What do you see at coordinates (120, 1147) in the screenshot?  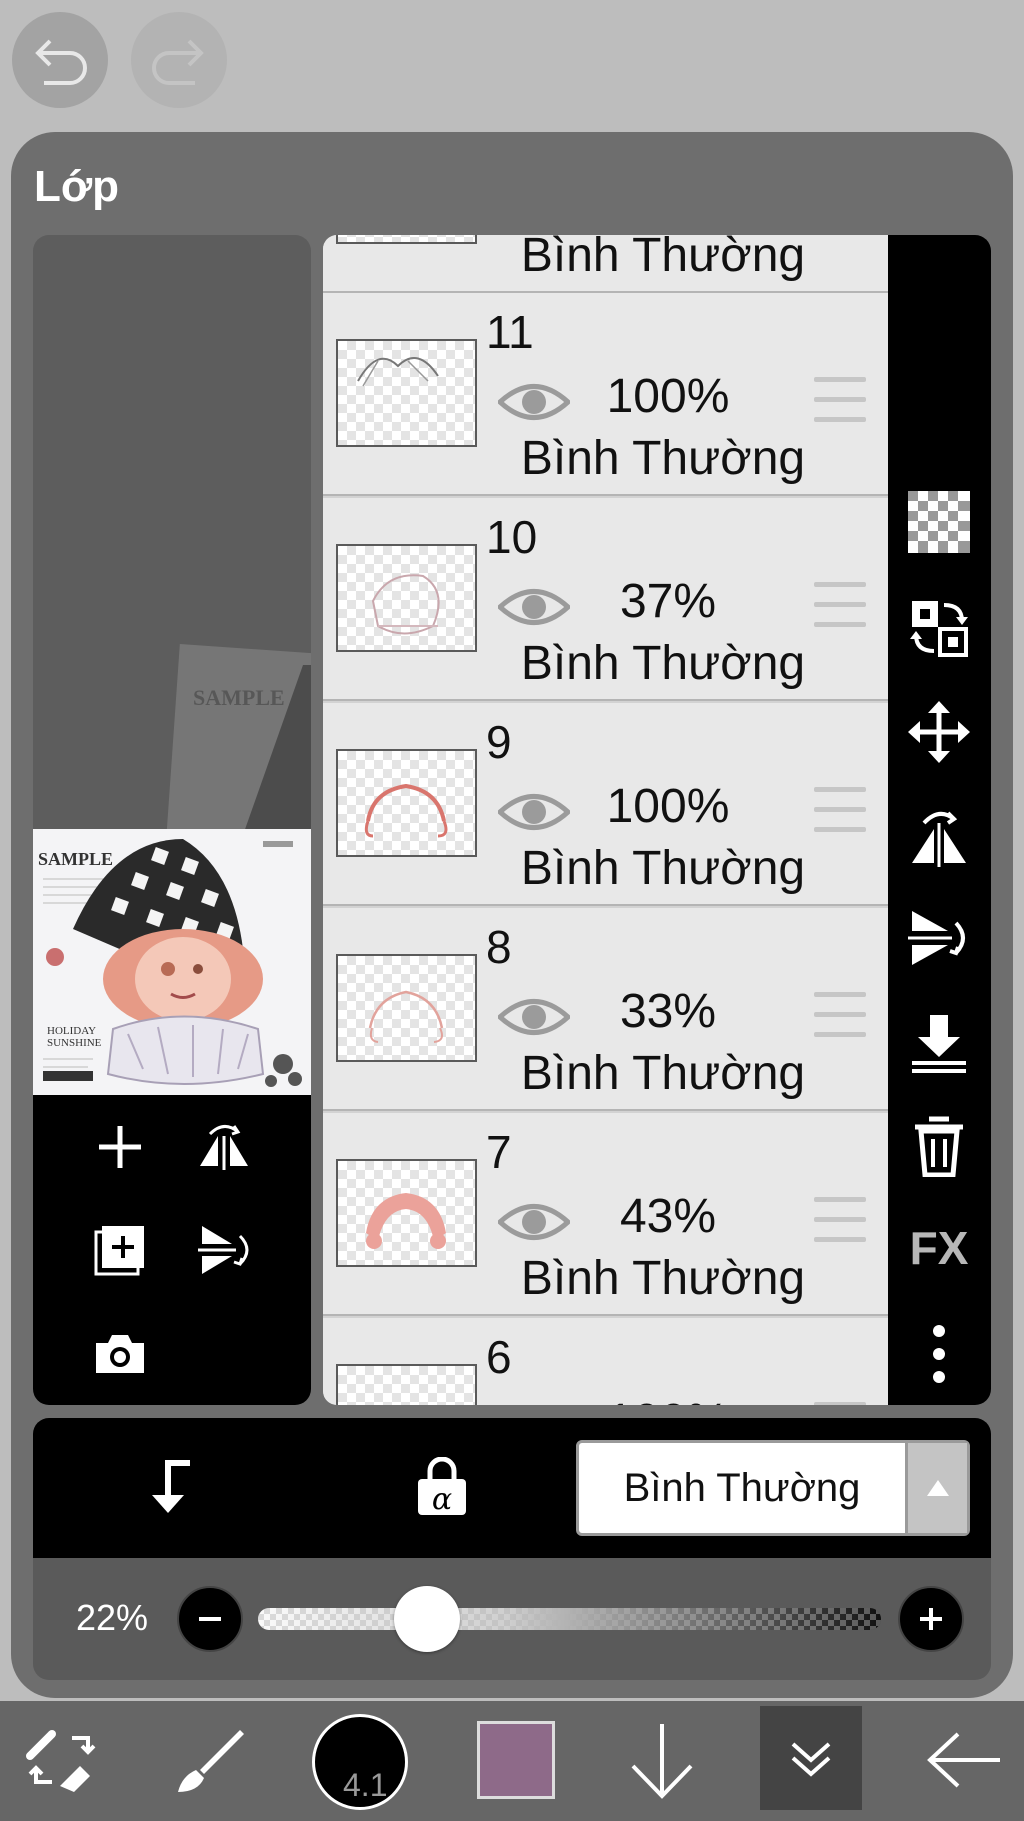 I see `add-layer-button` at bounding box center [120, 1147].